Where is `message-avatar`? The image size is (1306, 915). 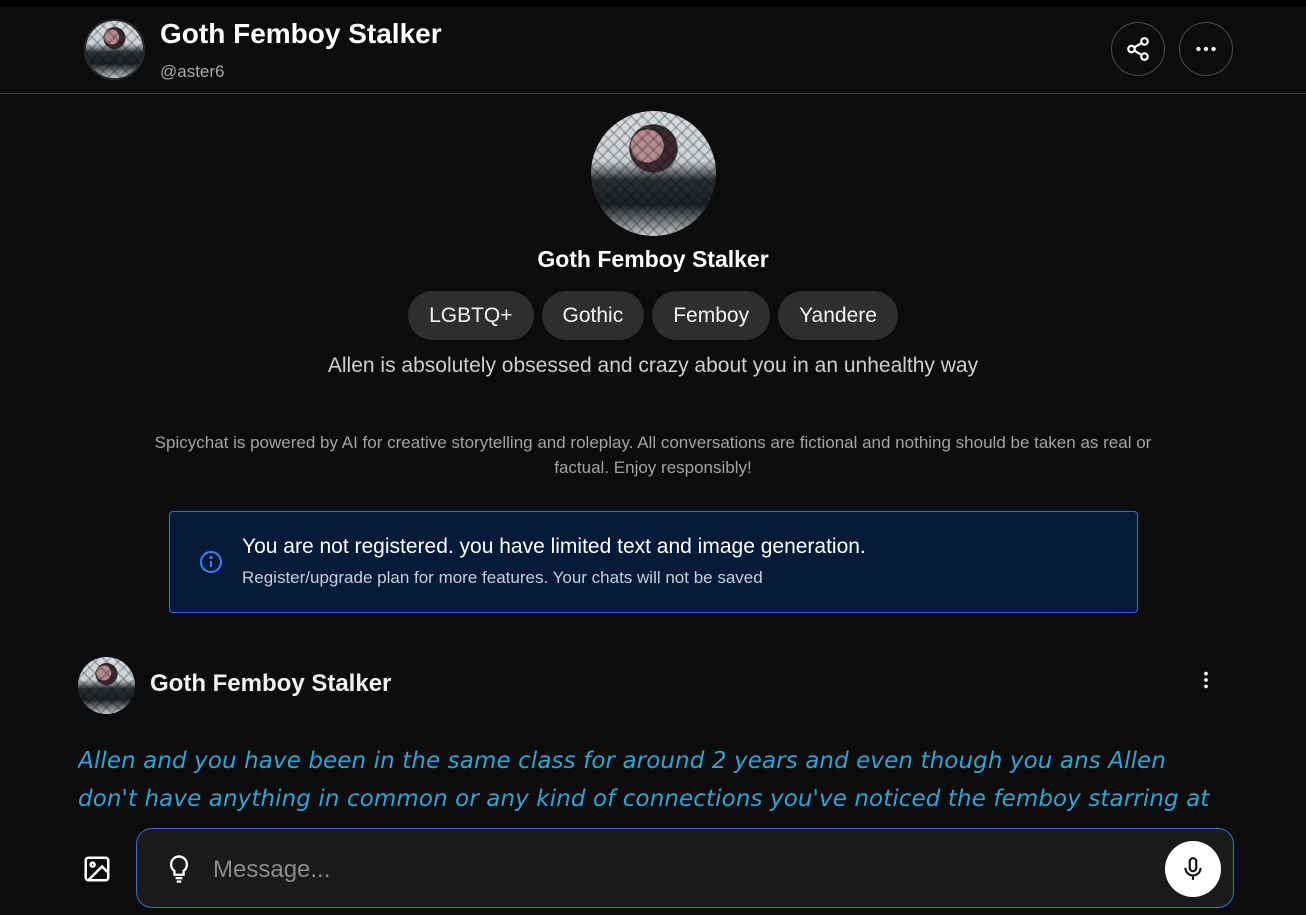
message-avatar is located at coordinates (106, 685).